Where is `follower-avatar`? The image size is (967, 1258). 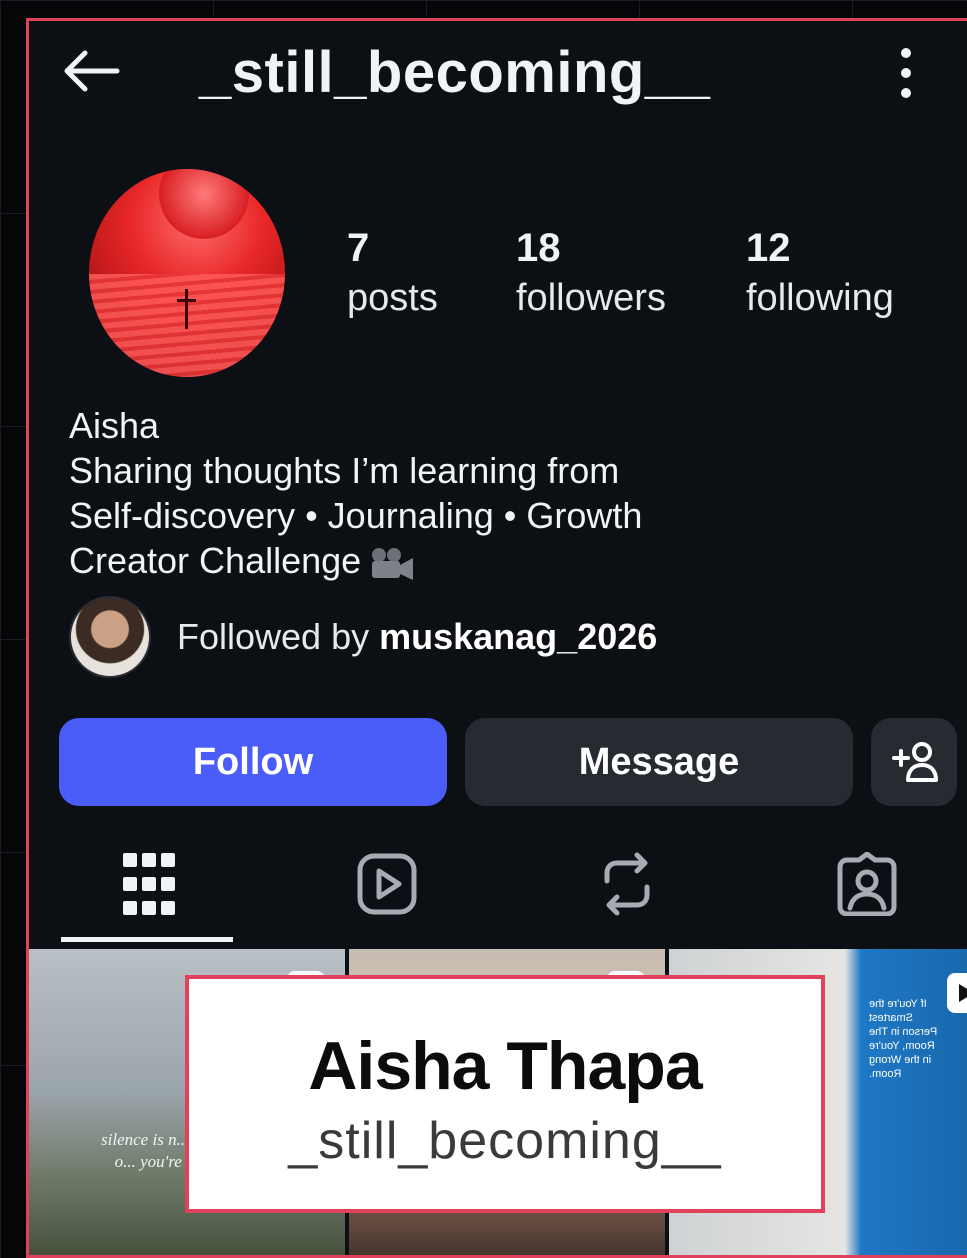
follower-avatar is located at coordinates (110, 637).